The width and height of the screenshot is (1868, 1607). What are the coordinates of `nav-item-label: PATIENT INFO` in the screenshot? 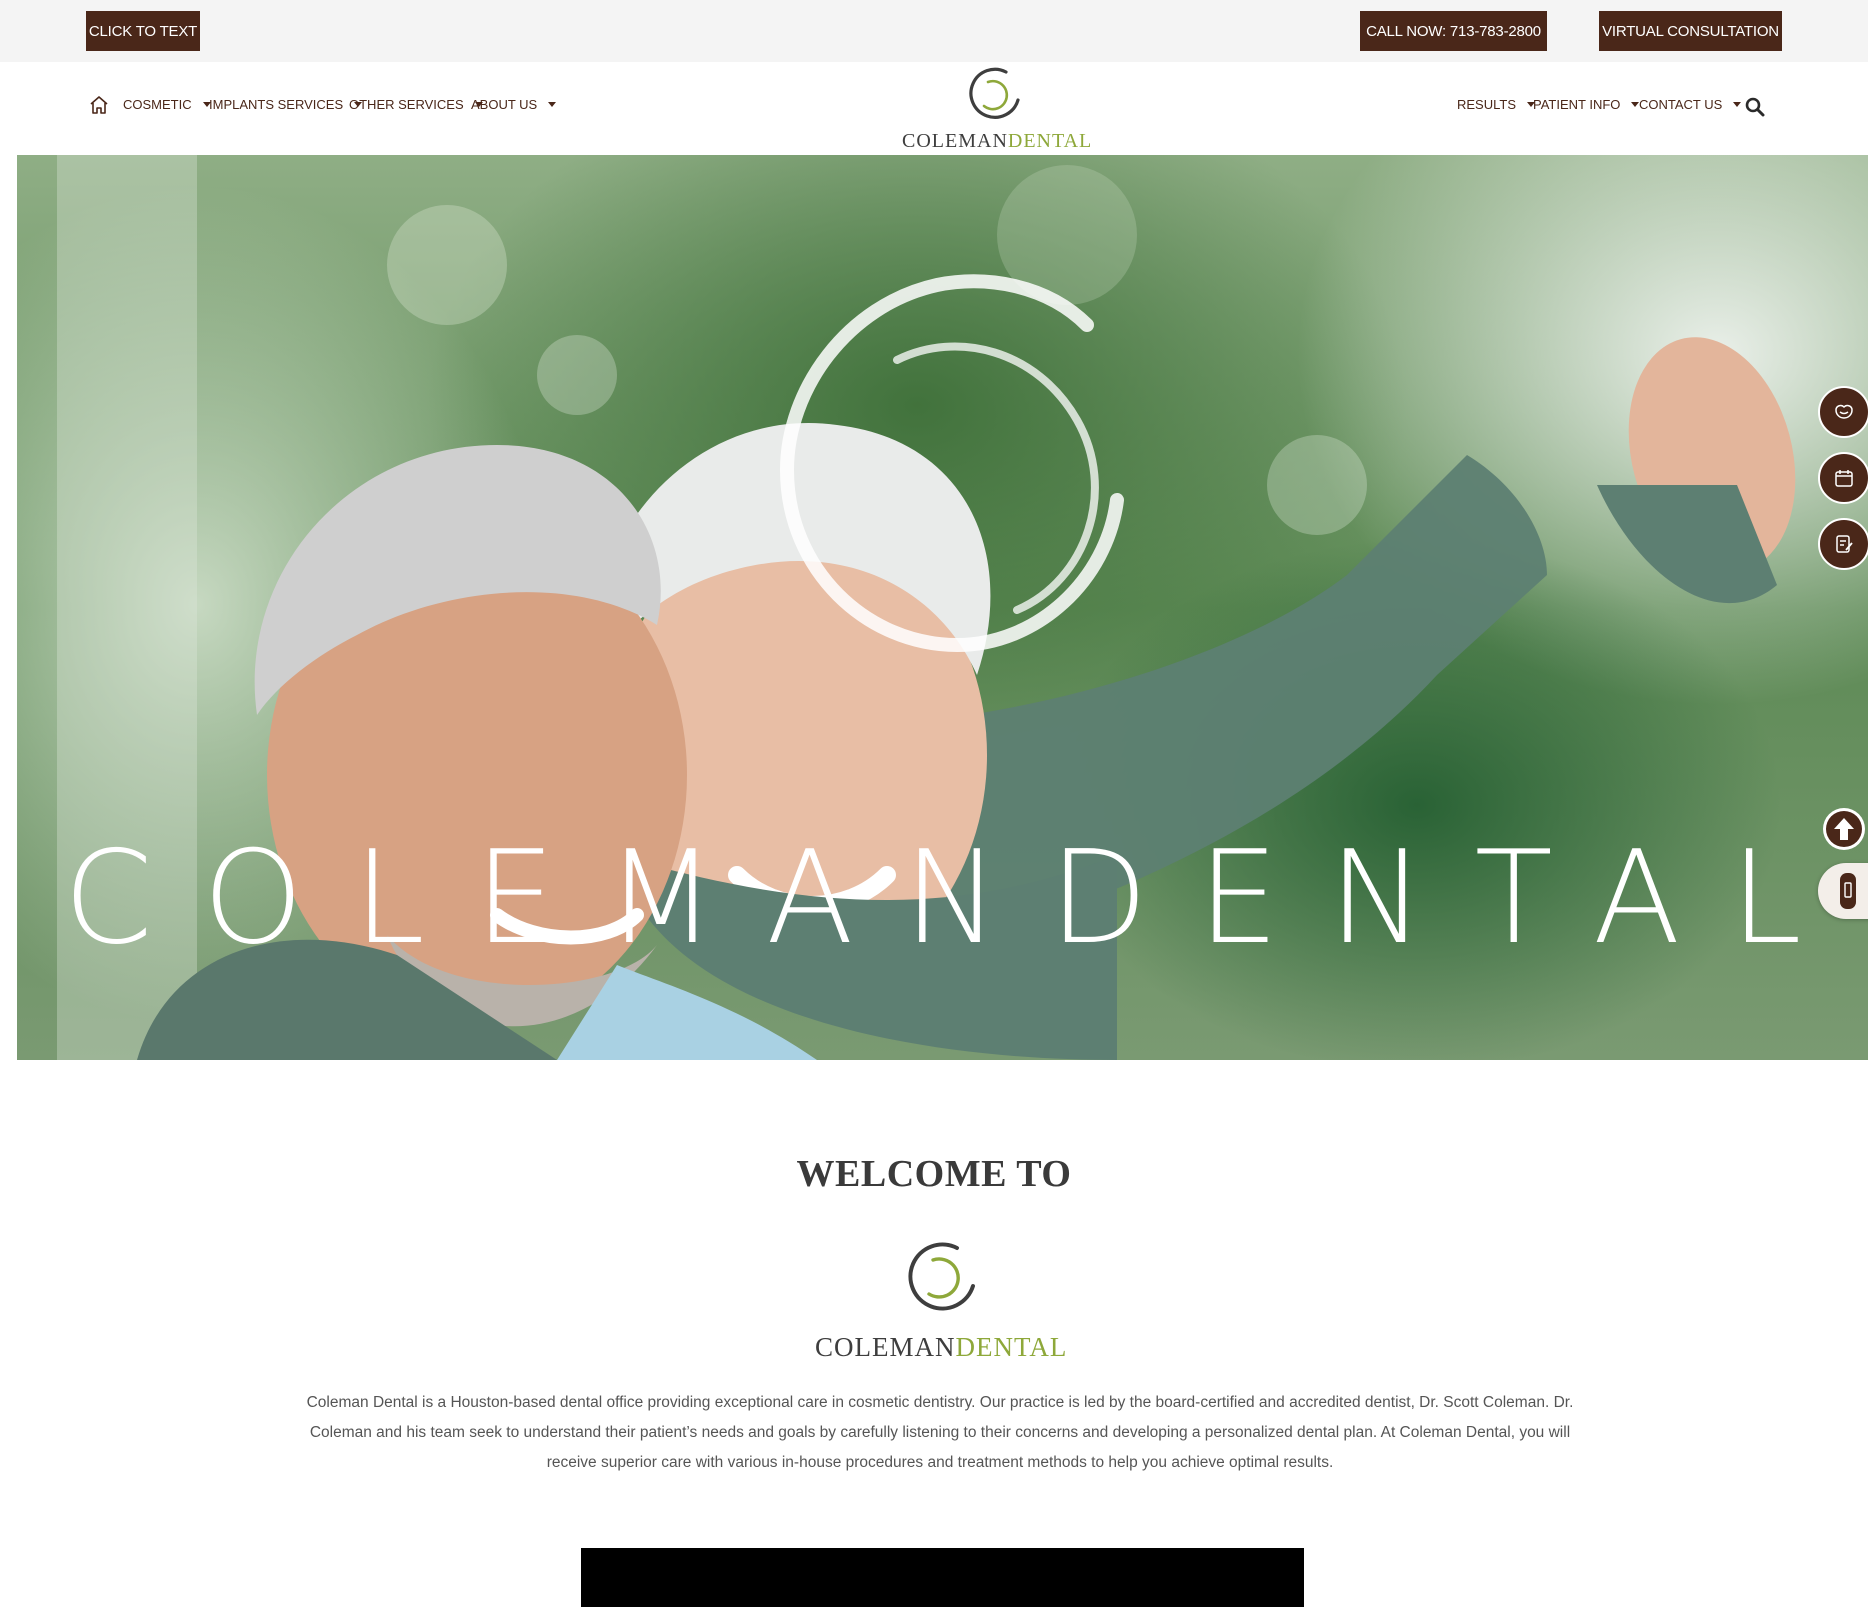 It's located at (1577, 104).